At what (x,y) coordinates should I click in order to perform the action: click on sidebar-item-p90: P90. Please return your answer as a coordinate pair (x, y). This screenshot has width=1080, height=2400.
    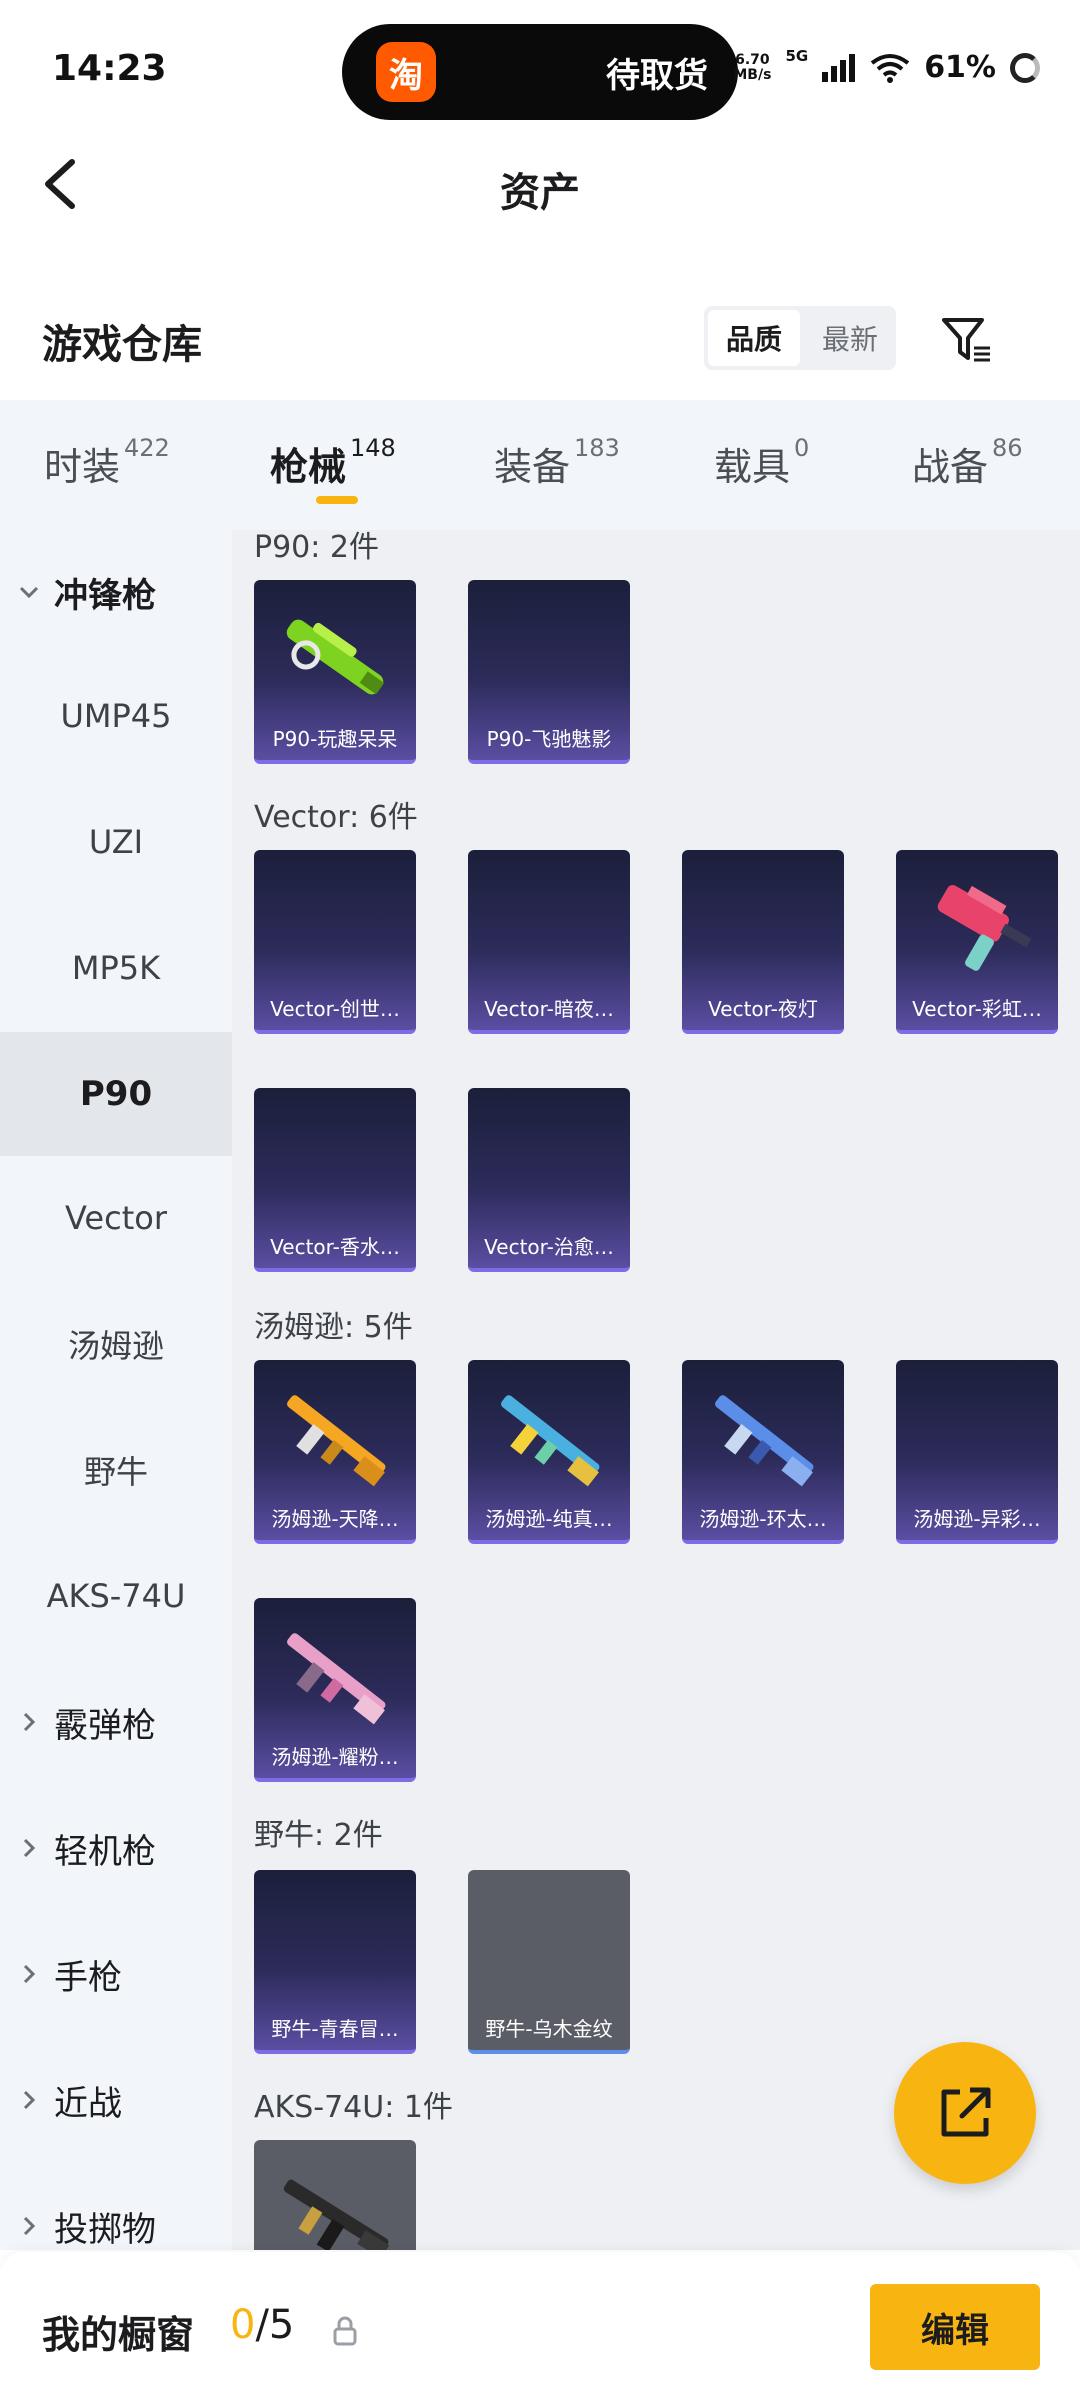
    Looking at the image, I should click on (116, 1094).